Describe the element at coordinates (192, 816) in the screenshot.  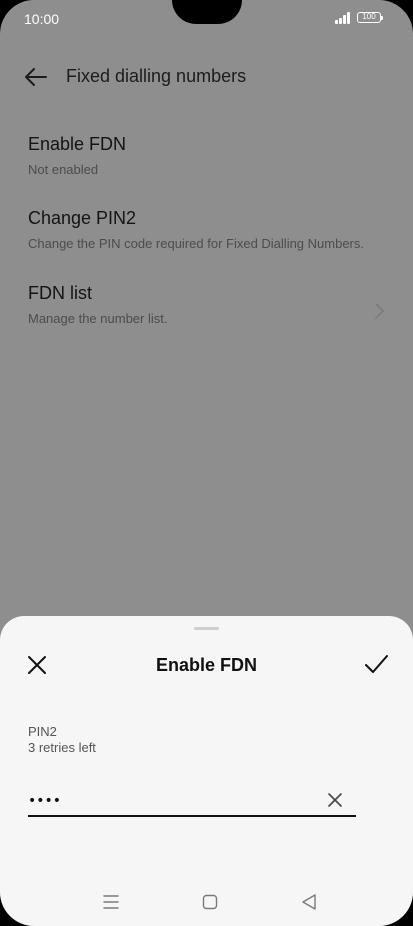
I see `input-underline` at that location.